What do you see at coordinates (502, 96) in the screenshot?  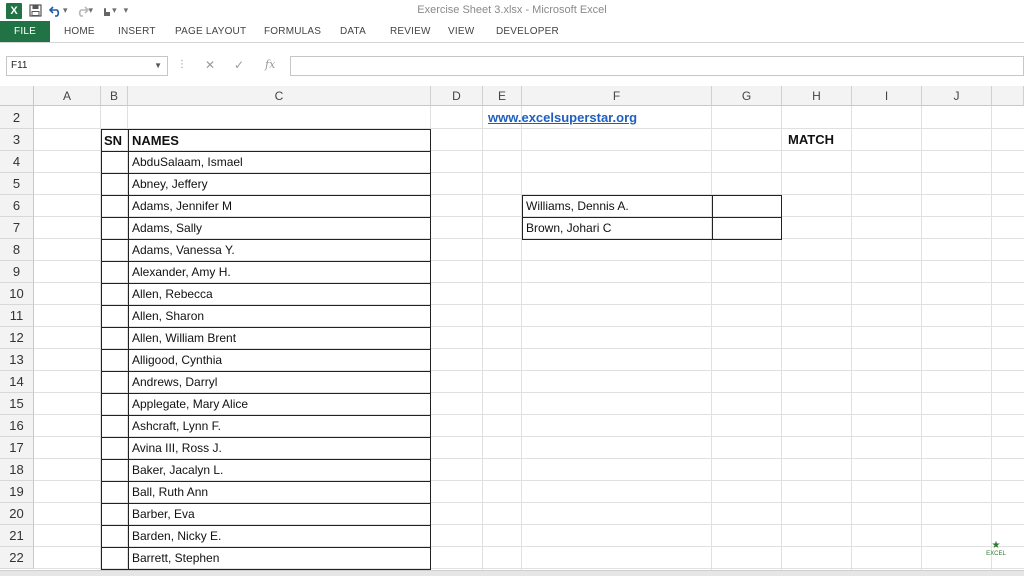 I see `column-header-e: E` at bounding box center [502, 96].